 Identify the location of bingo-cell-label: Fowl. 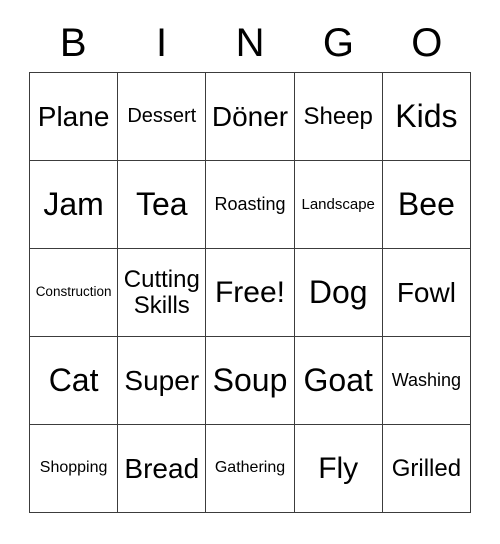
(426, 292).